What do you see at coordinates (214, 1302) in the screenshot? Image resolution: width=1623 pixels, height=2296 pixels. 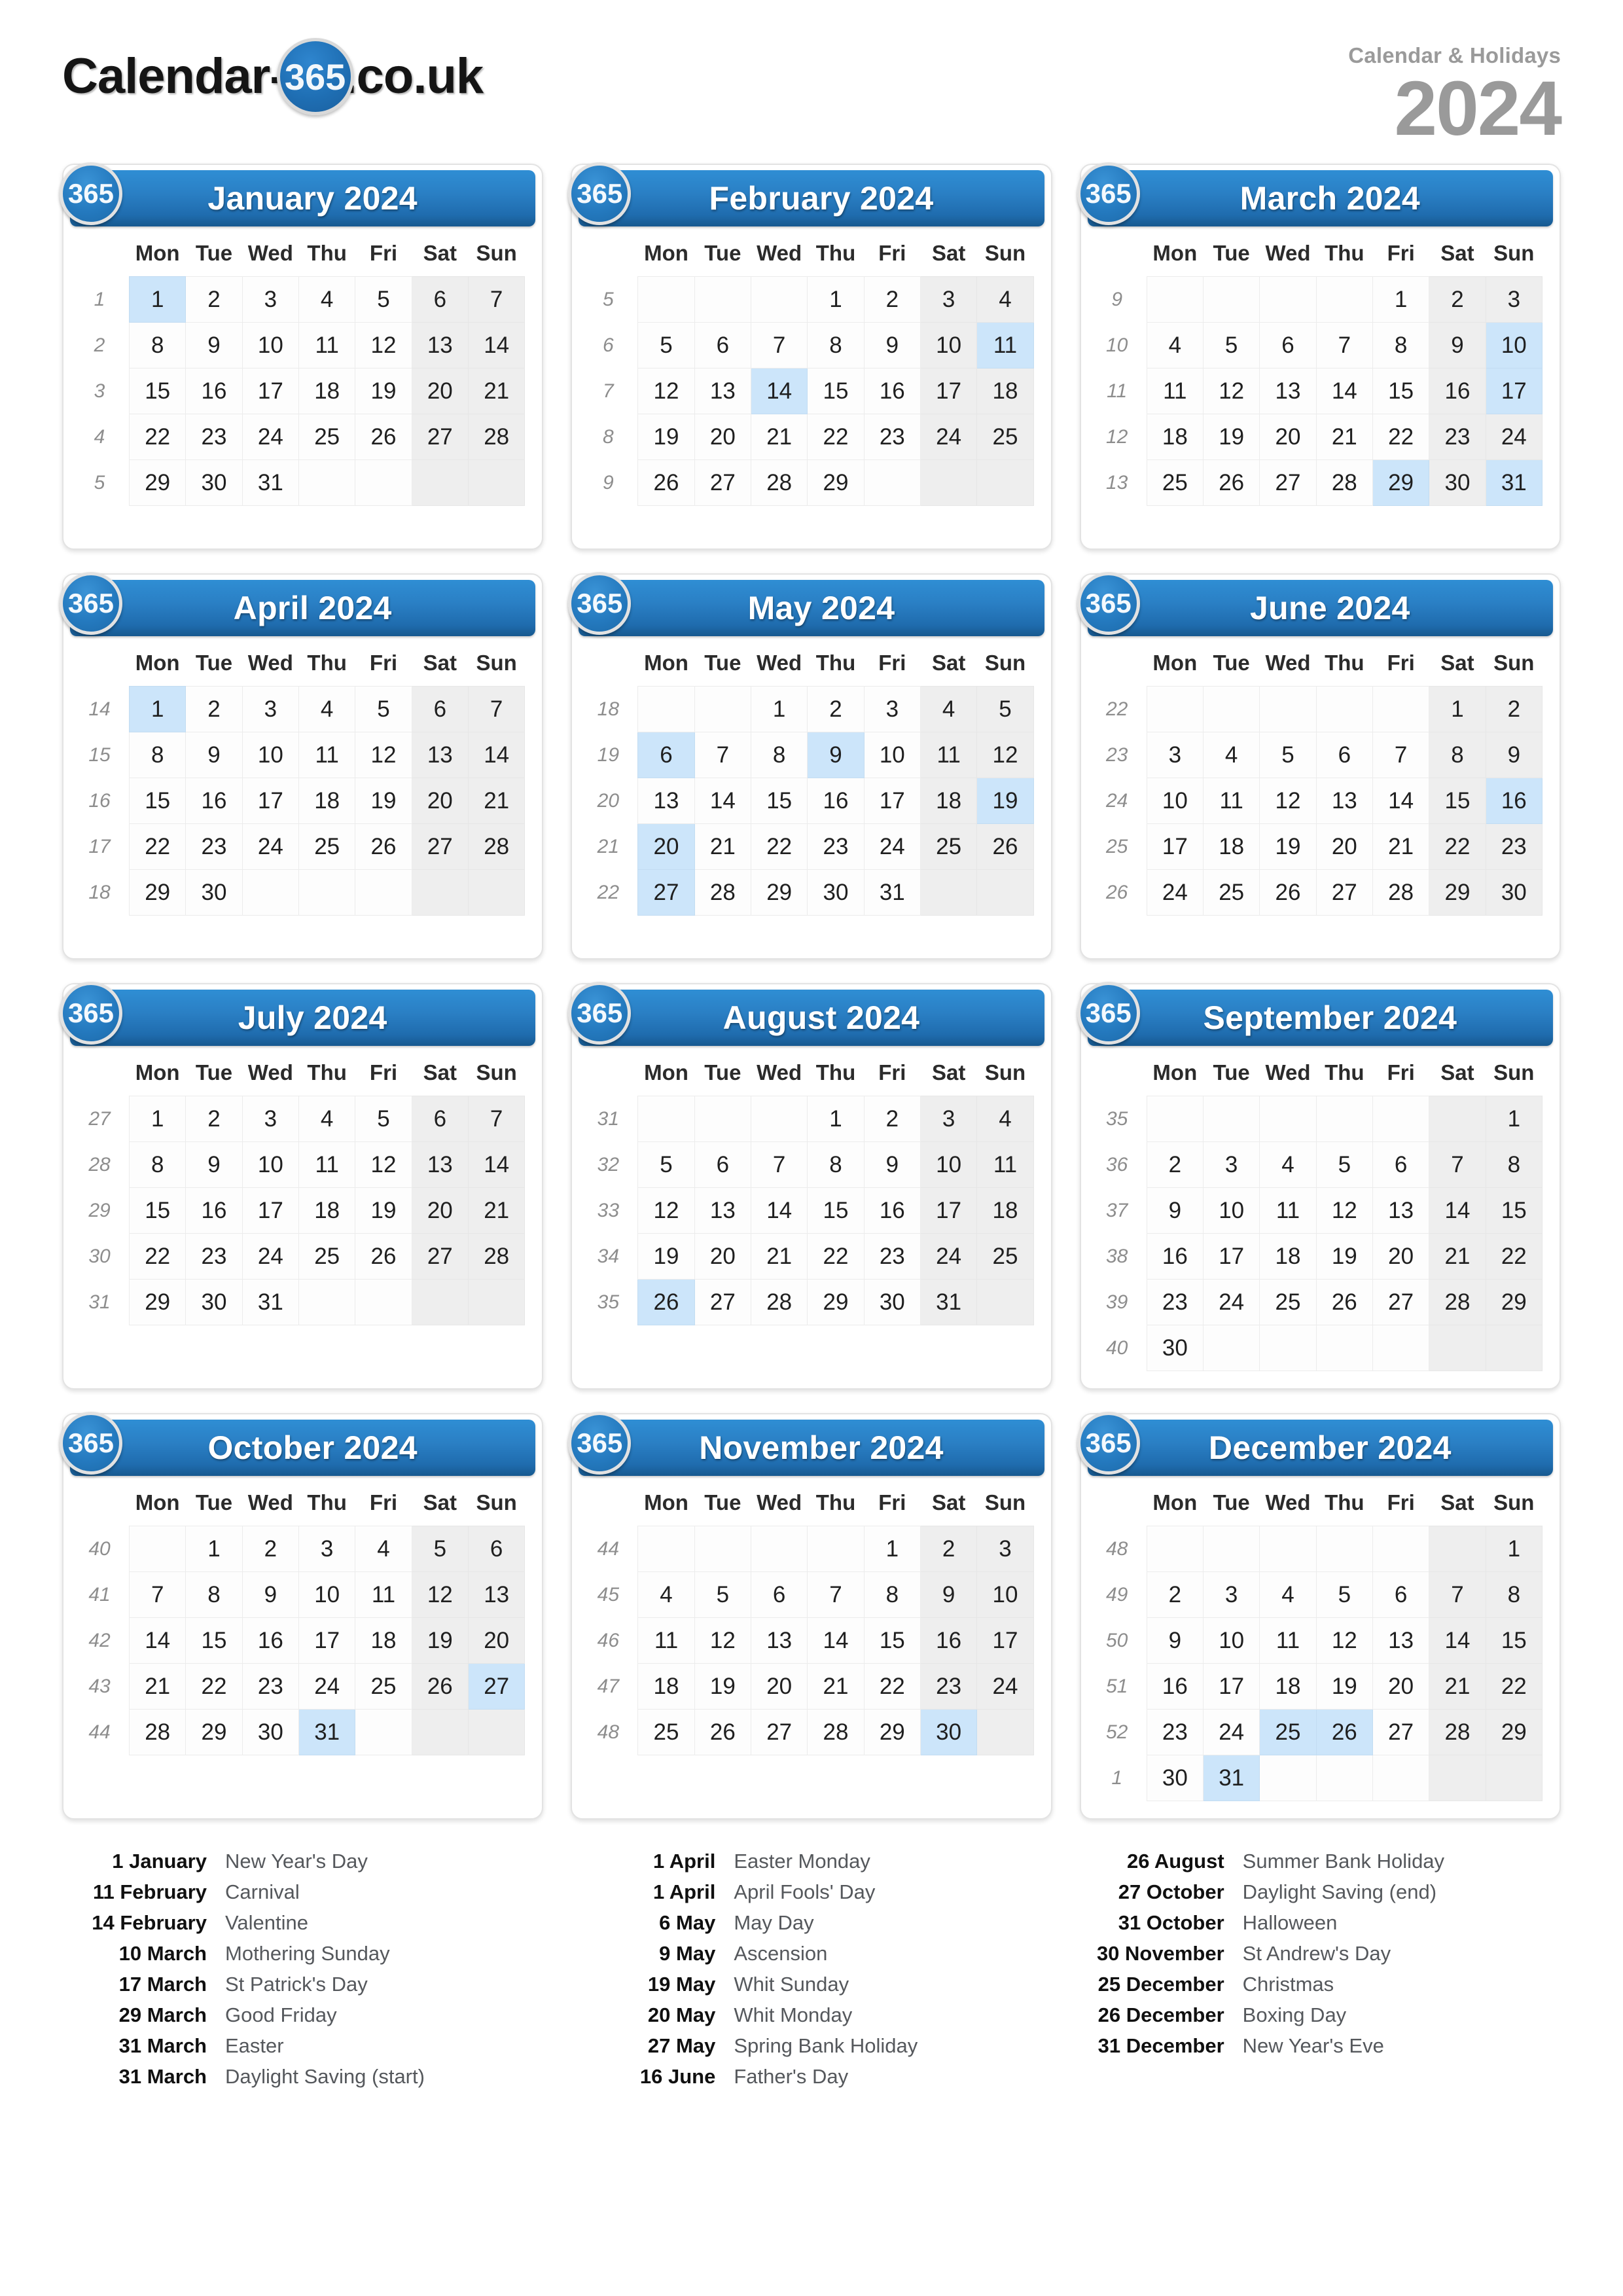 I see `day-cell: 30` at bounding box center [214, 1302].